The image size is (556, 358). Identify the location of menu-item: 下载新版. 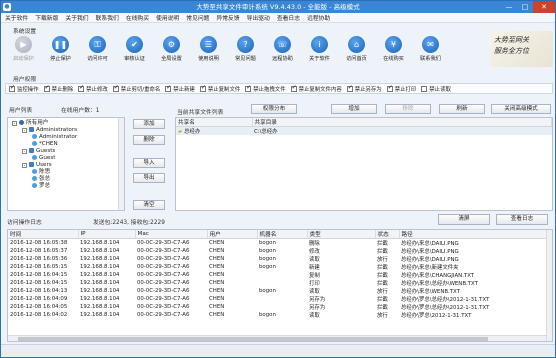
(46, 17).